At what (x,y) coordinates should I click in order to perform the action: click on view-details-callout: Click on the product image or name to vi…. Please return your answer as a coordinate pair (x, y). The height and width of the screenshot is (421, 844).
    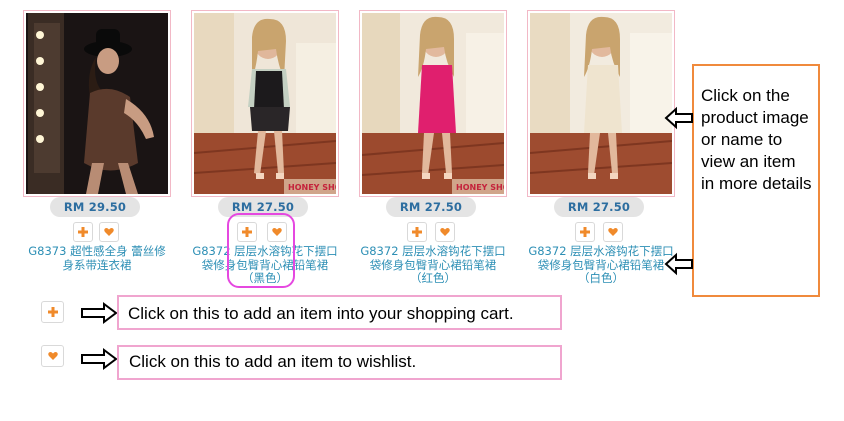
    Looking at the image, I should click on (756, 180).